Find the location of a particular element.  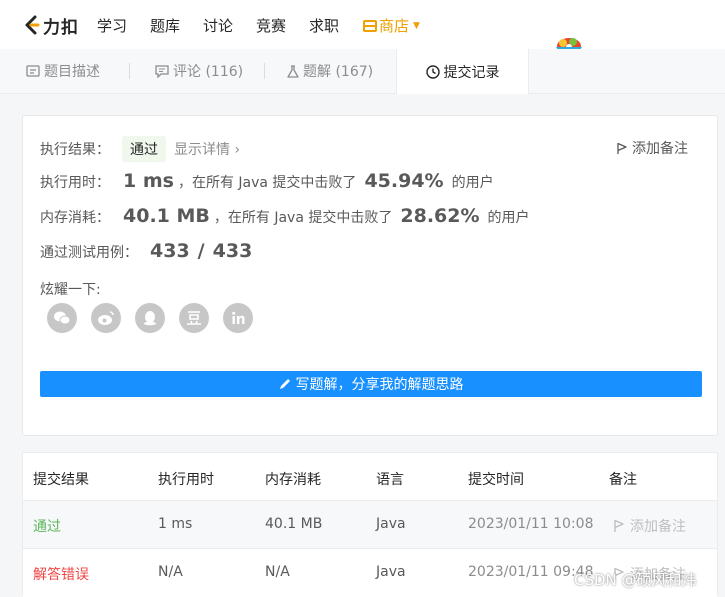

show-details-link: 显示详情 › is located at coordinates (207, 149).